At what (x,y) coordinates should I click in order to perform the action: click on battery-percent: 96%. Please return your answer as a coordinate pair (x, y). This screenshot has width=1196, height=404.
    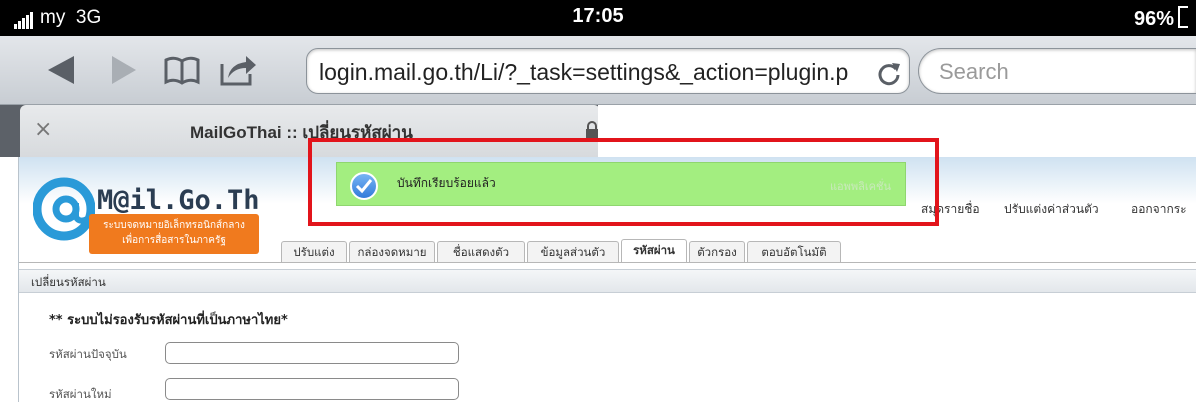
    Looking at the image, I should click on (1153, 19).